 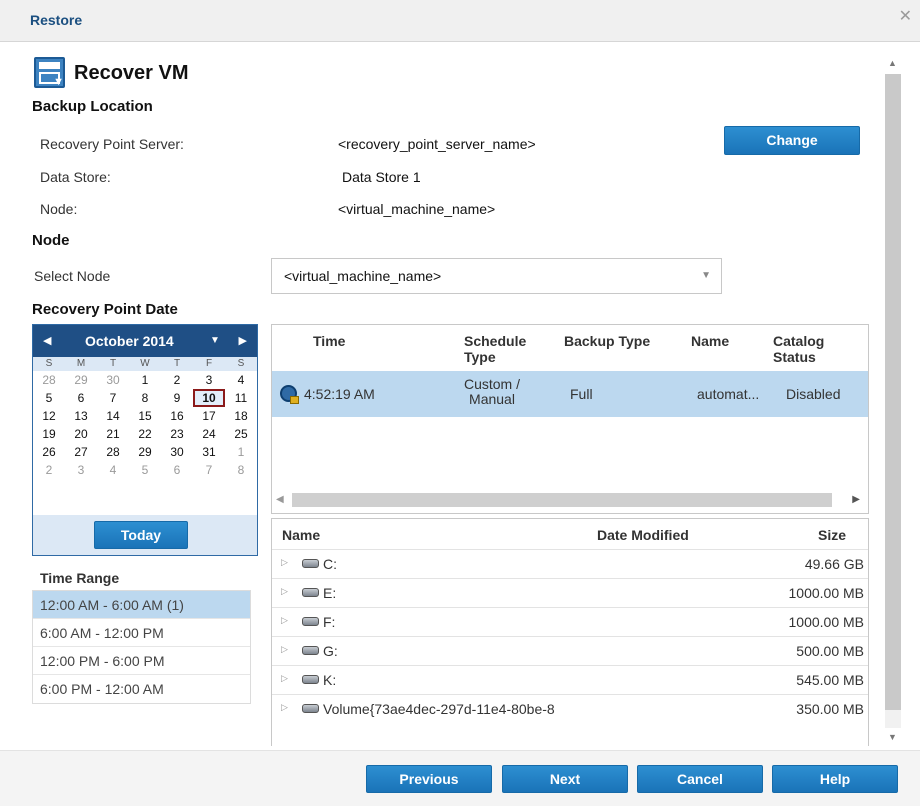 I want to click on day-of-week-label: S, so click(x=49, y=363).